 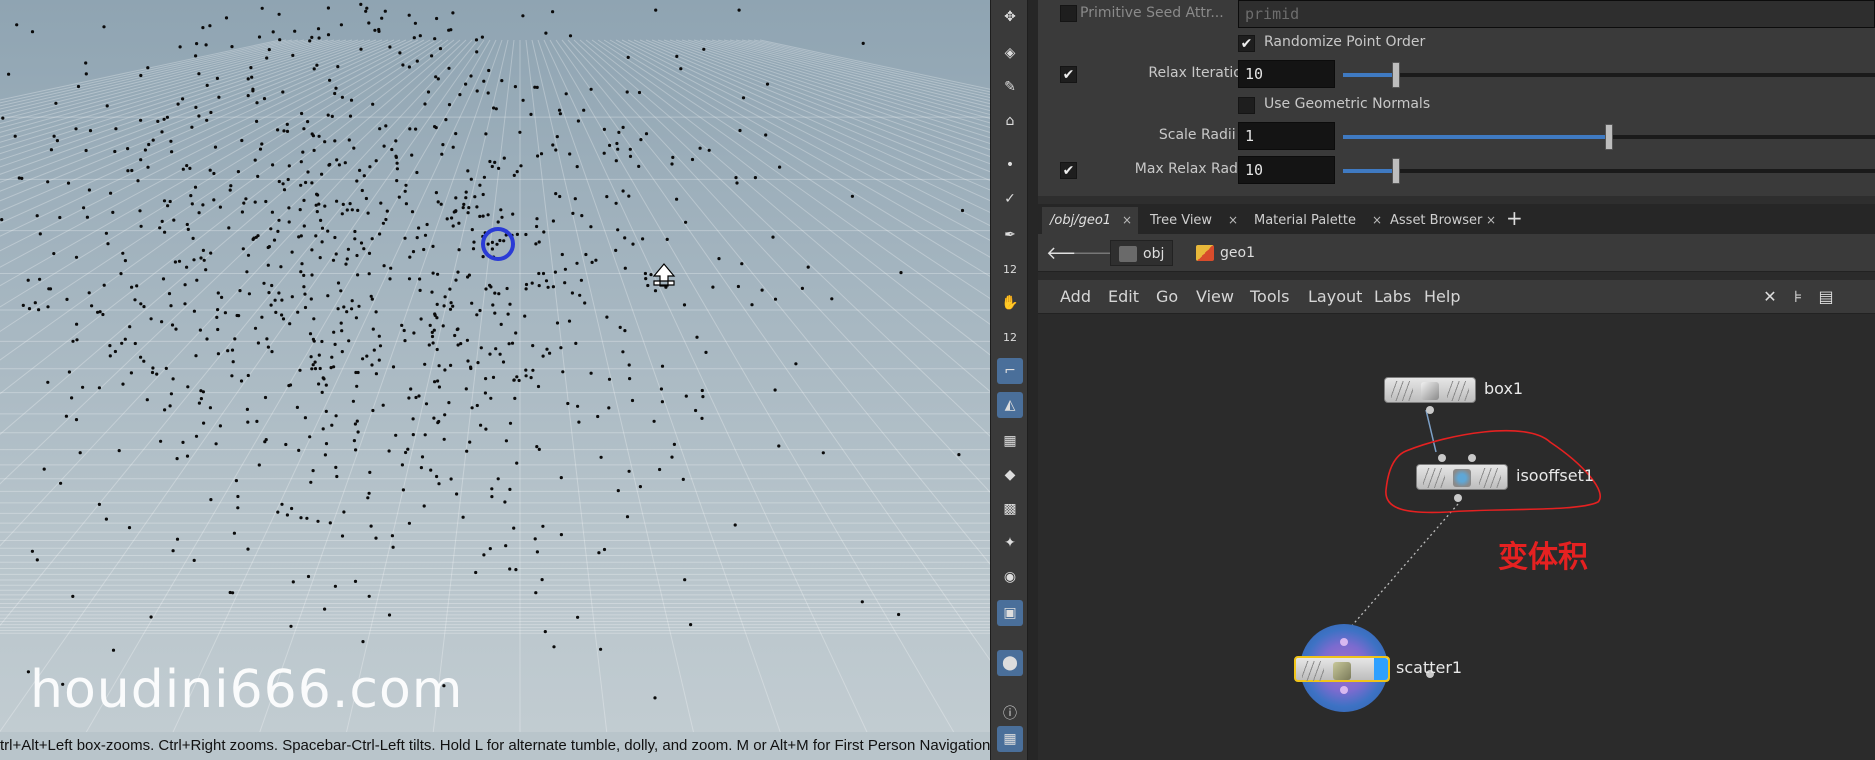 What do you see at coordinates (1010, 475) in the screenshot?
I see `diamond-icon: ◆` at bounding box center [1010, 475].